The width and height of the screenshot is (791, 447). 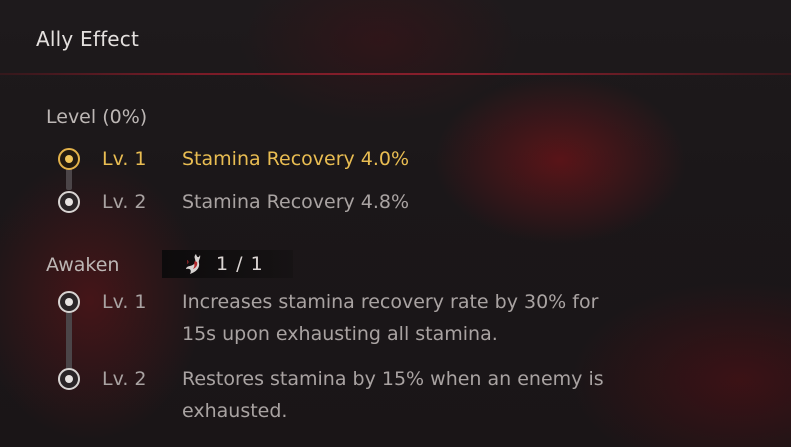 I want to click on panel-title: Ally Effect, so click(x=88, y=39).